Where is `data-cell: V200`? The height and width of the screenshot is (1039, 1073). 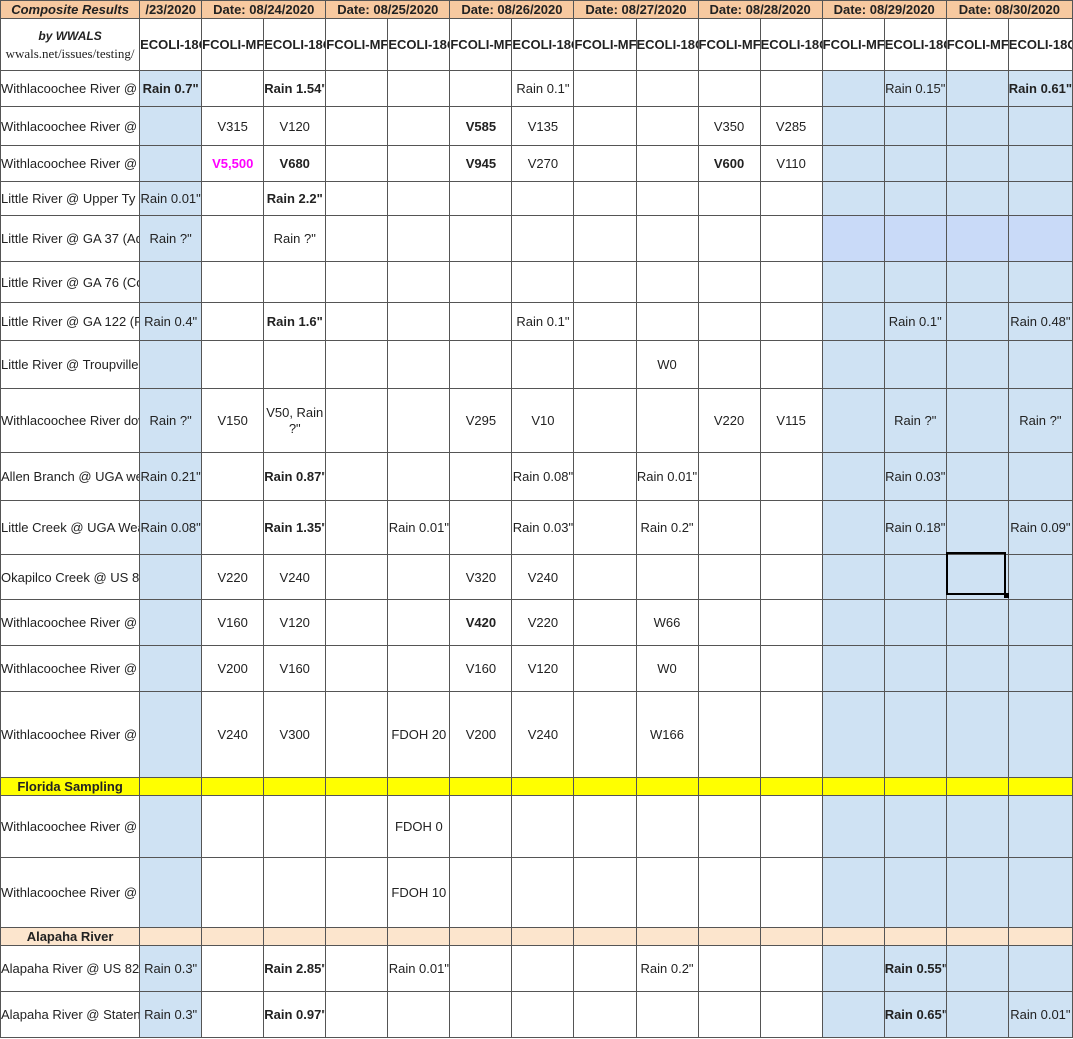
data-cell: V200 is located at coordinates (481, 734).